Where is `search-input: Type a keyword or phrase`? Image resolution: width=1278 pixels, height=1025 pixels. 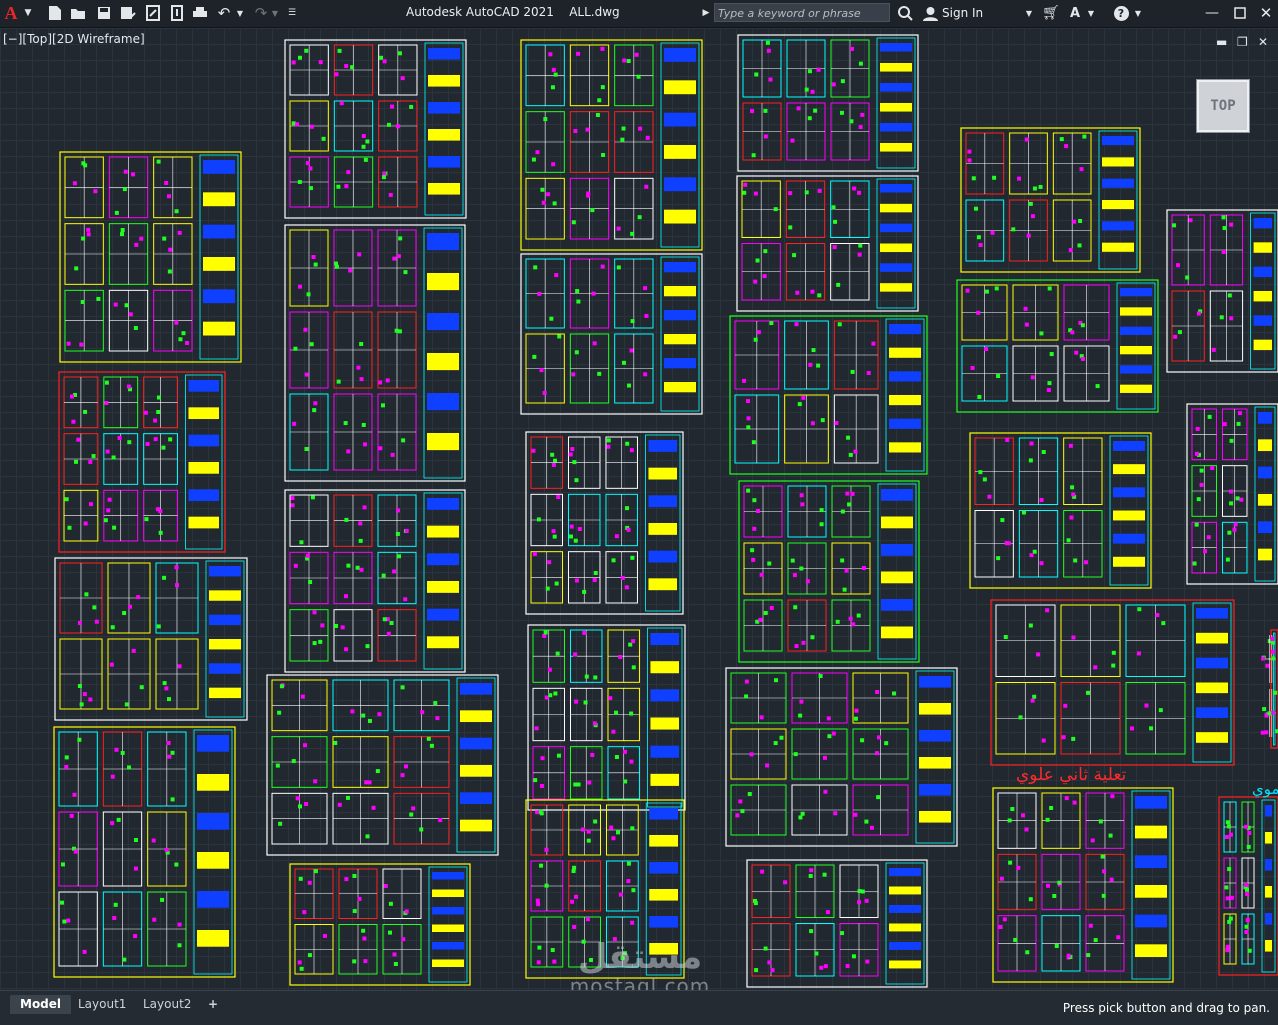 search-input: Type a keyword or phrase is located at coordinates (802, 12).